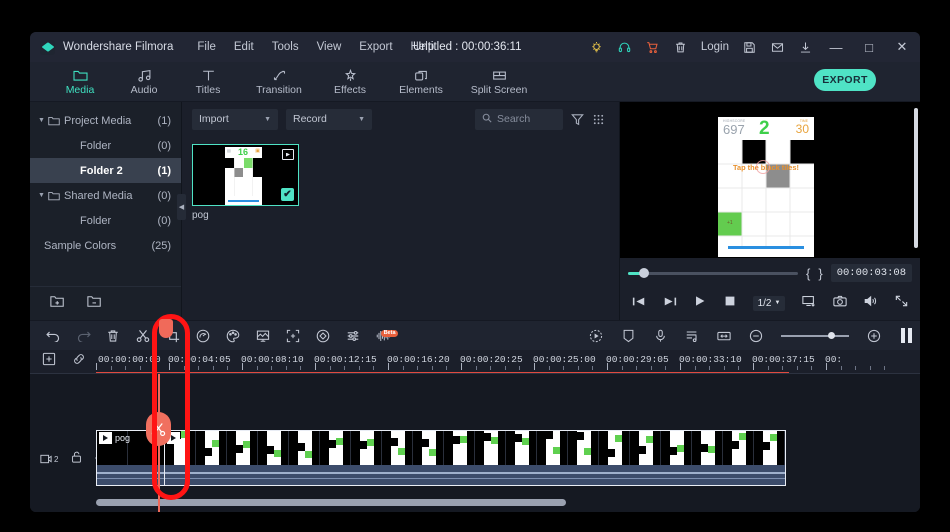 The width and height of the screenshot is (950, 532). I want to click on stop-button, so click(730, 303).